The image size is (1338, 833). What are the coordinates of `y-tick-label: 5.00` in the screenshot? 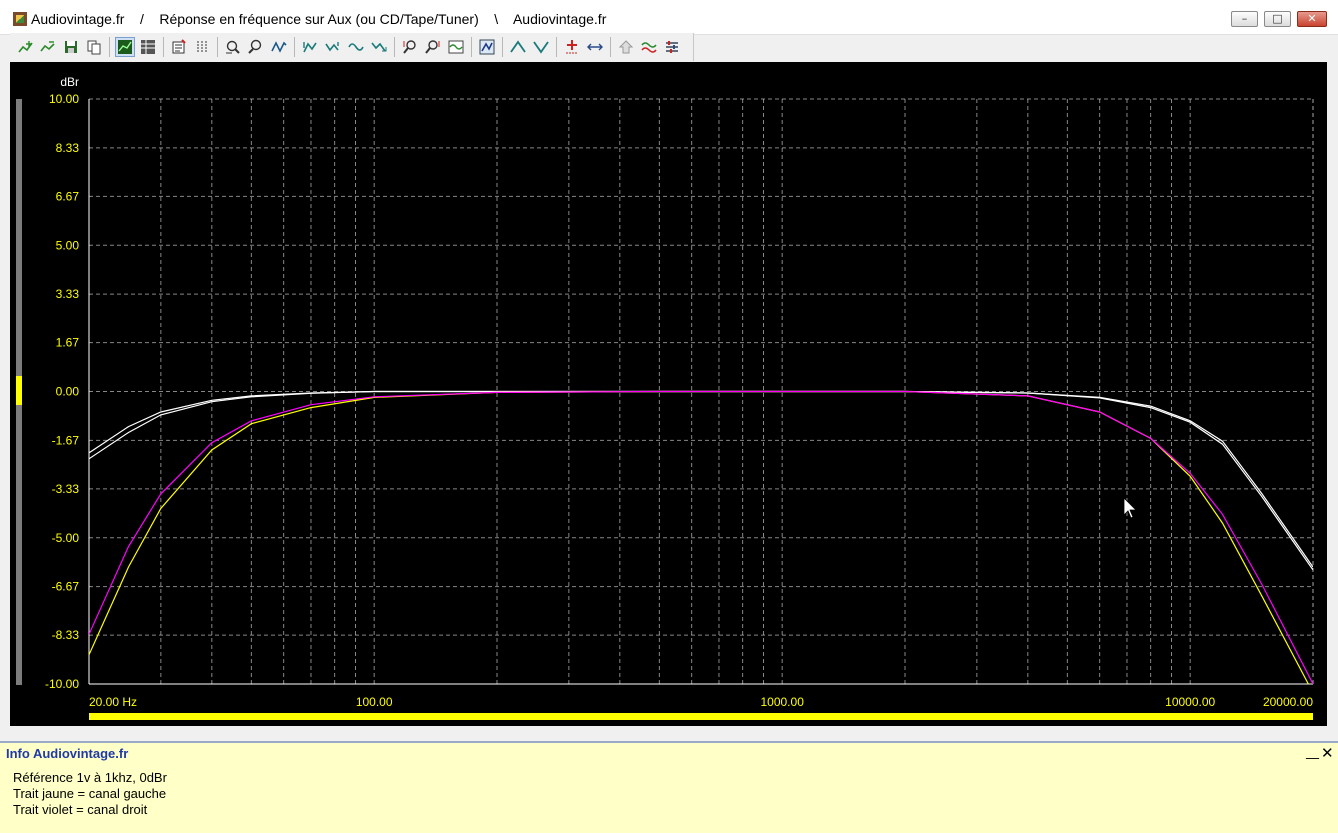 It's located at (68, 245).